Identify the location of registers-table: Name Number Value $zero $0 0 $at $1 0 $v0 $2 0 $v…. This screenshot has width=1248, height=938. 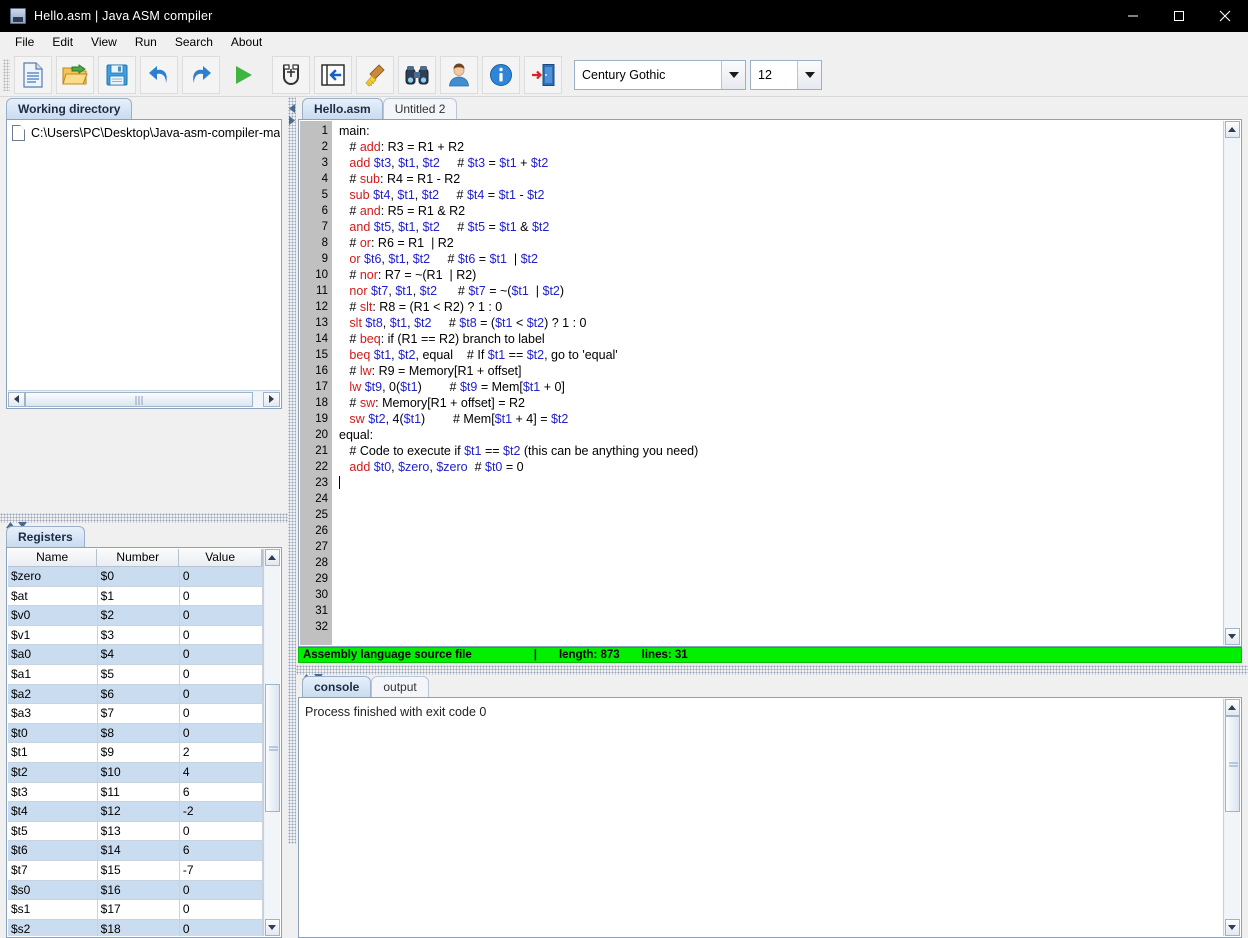
(135, 742).